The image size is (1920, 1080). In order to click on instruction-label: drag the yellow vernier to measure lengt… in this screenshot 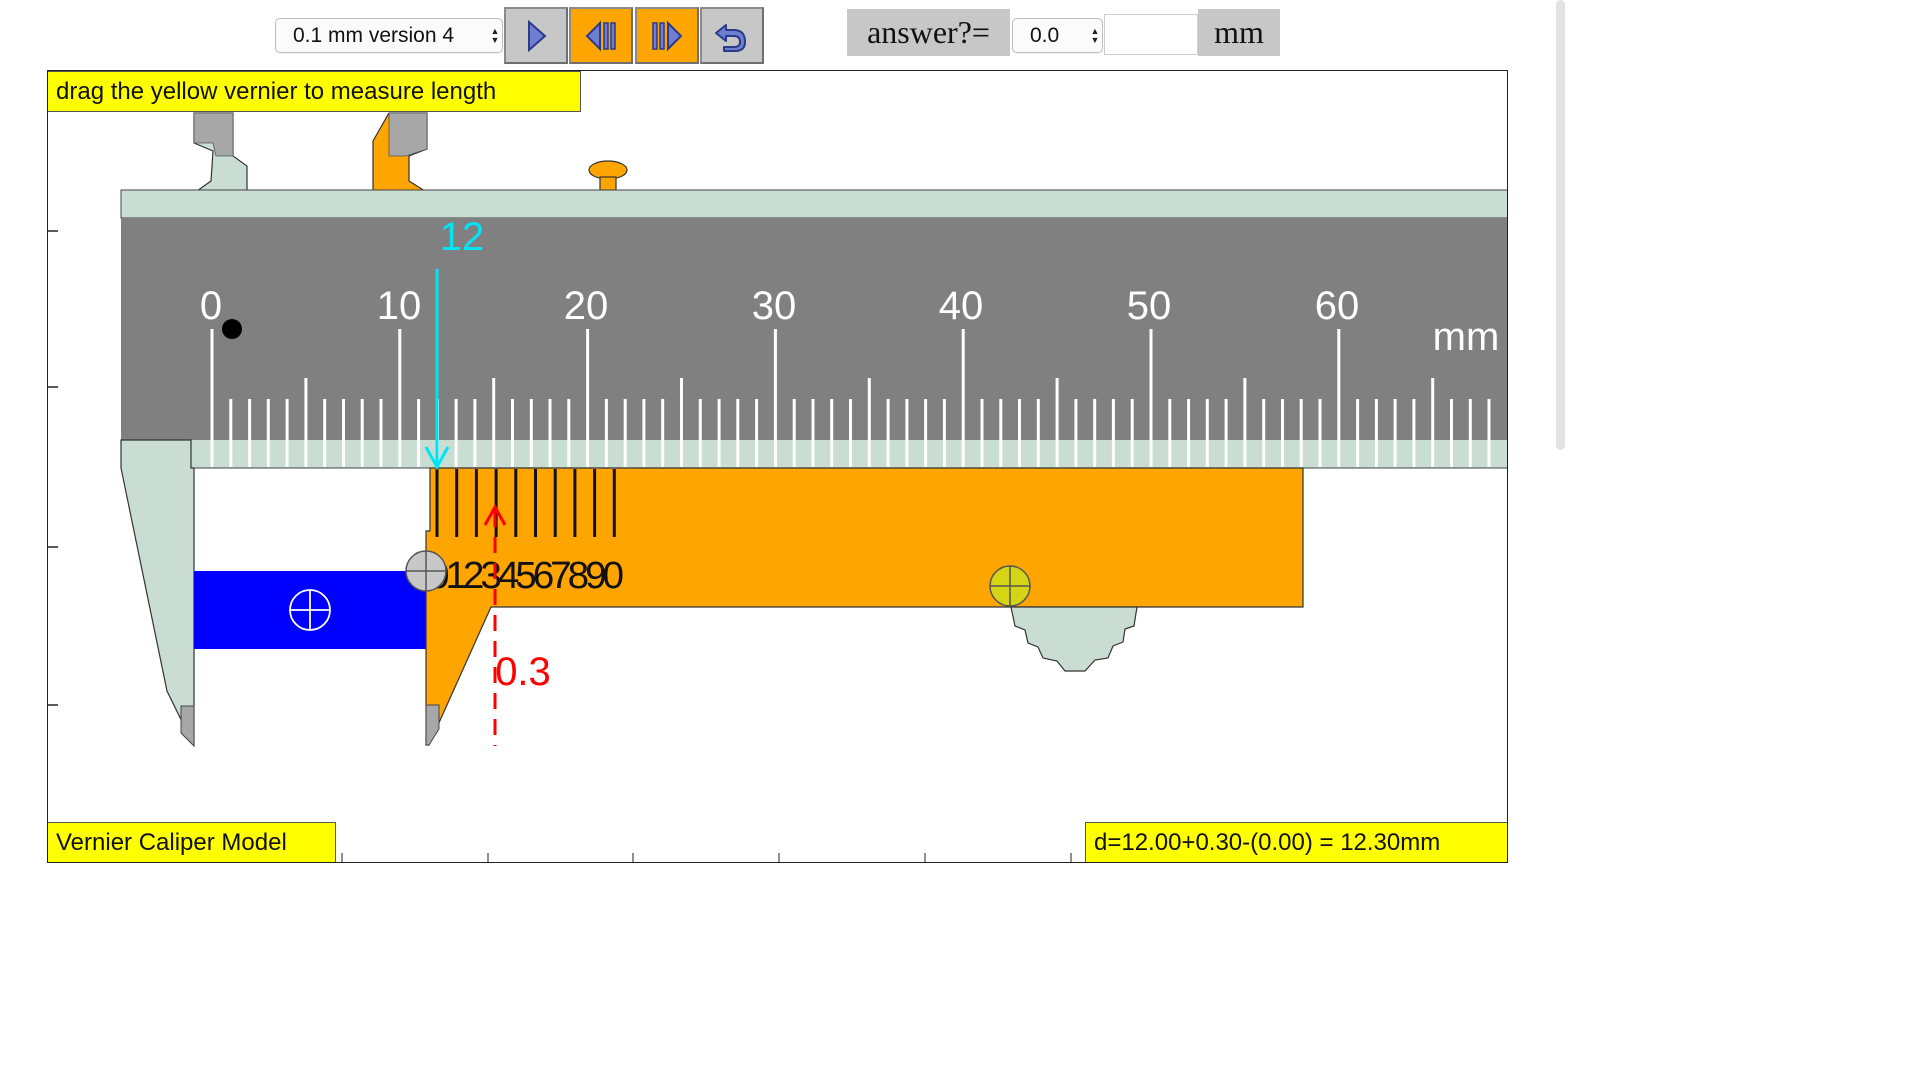, I will do `click(314, 91)`.